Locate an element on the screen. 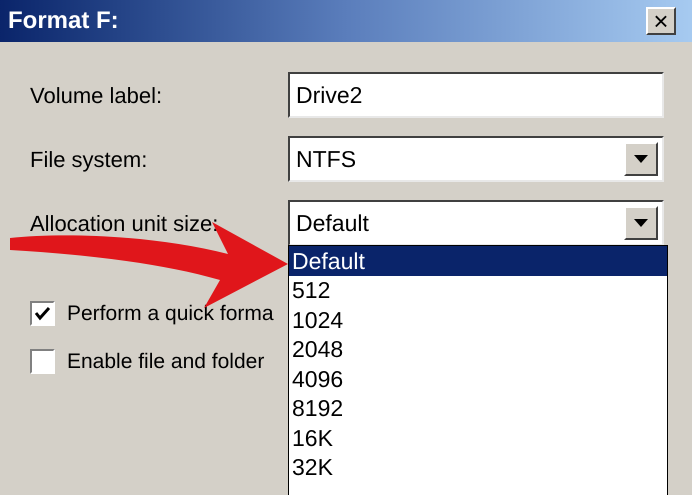  combo-box: NTFS is located at coordinates (476, 159).